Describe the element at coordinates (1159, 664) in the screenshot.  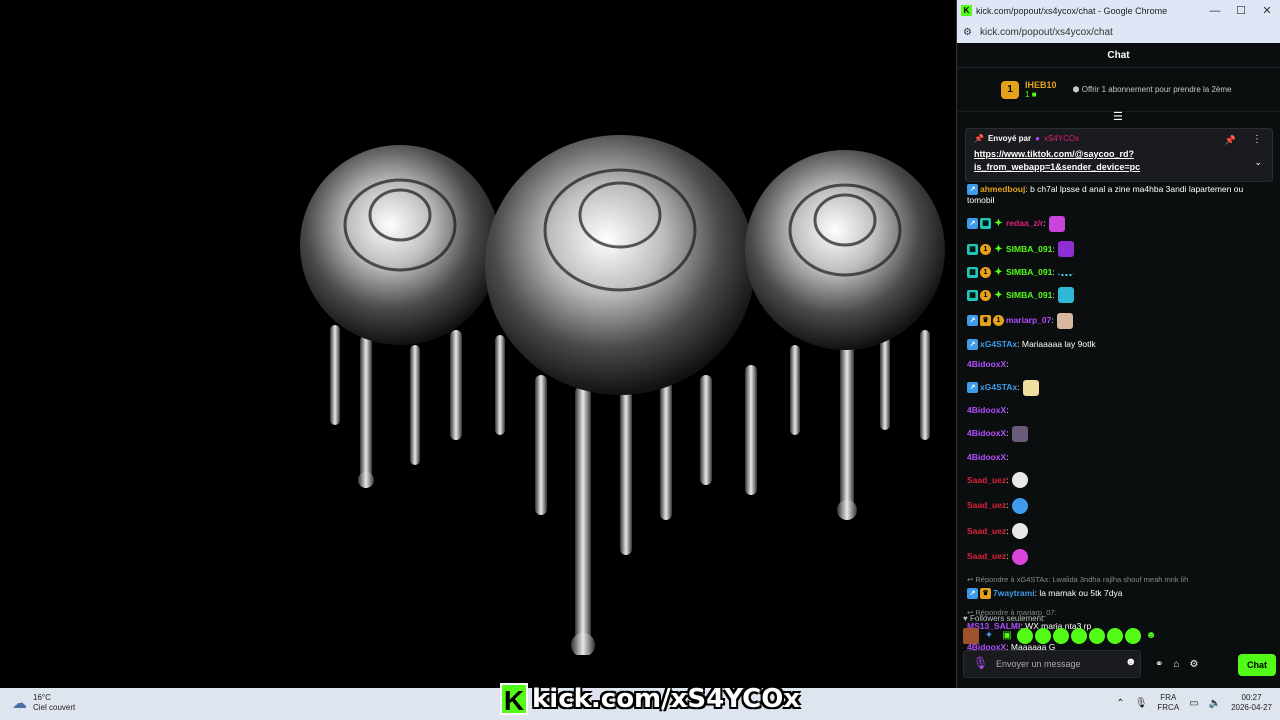
I see `link-icon: ⚭` at that location.